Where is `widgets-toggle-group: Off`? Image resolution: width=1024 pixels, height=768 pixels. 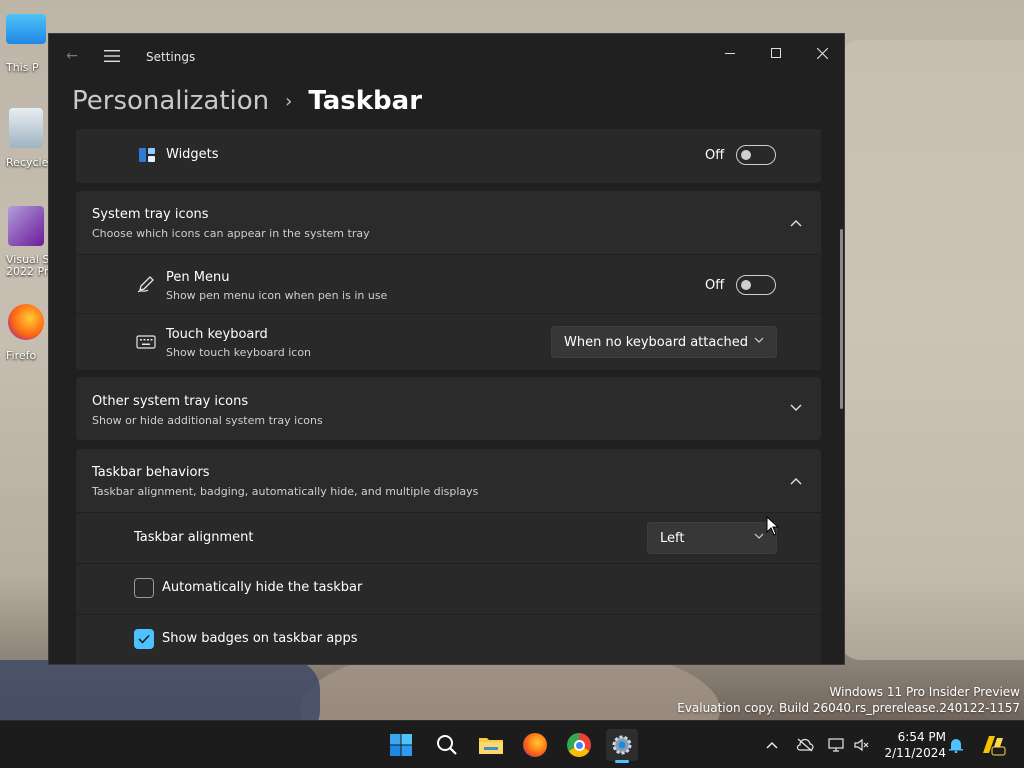
widgets-toggle-group: Off is located at coordinates (741, 155).